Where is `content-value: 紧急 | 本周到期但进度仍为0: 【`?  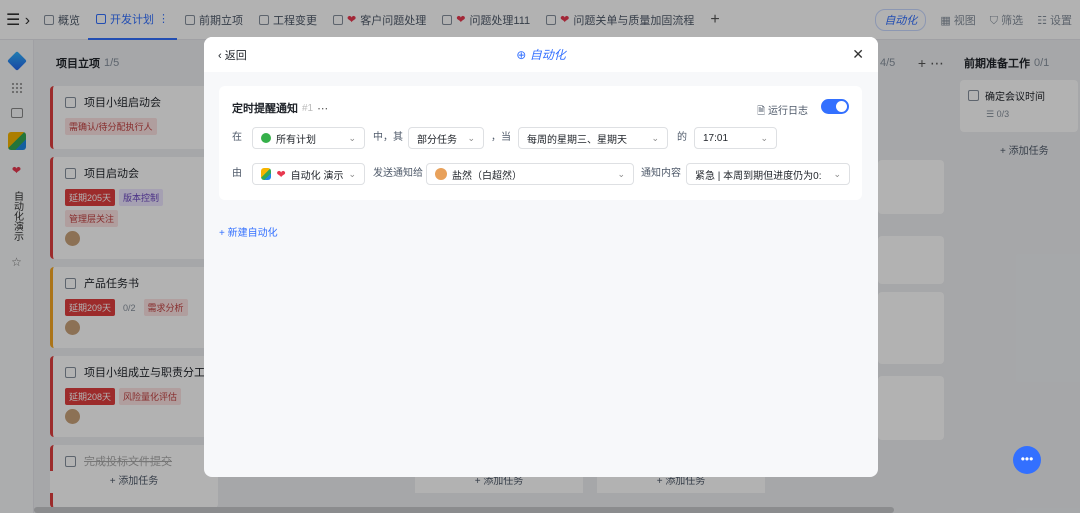
content-value: 紧急 | 本周到期但进度仍为0: 【 is located at coordinates (760, 176).